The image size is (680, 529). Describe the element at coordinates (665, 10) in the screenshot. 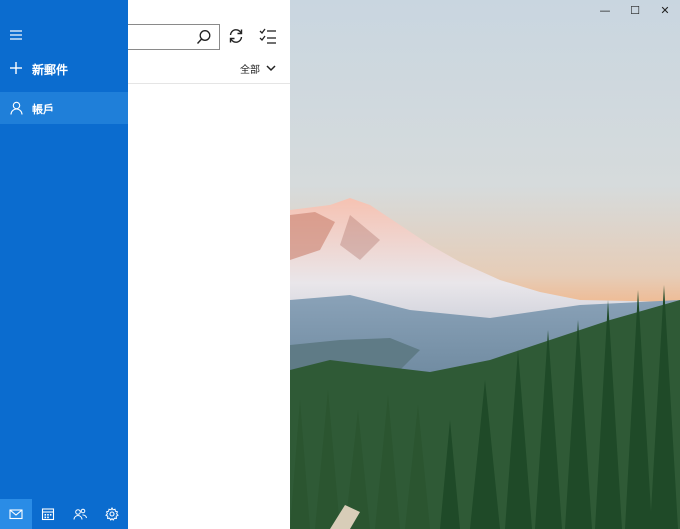

I see `close-button: ✕` at that location.